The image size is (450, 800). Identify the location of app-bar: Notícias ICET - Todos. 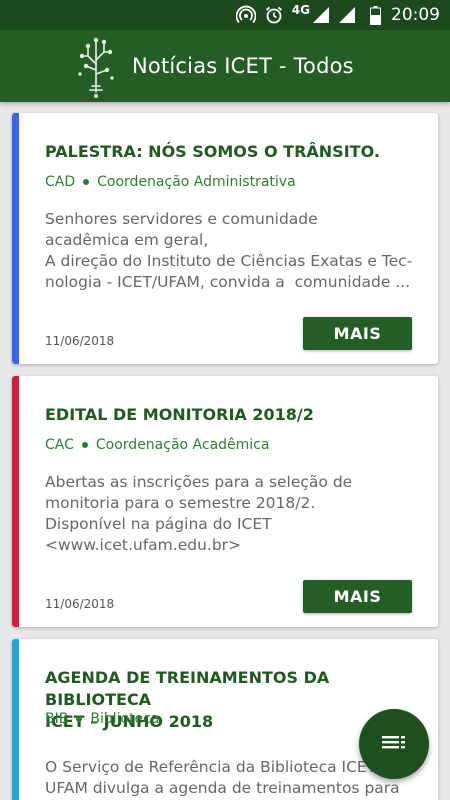
(225, 66).